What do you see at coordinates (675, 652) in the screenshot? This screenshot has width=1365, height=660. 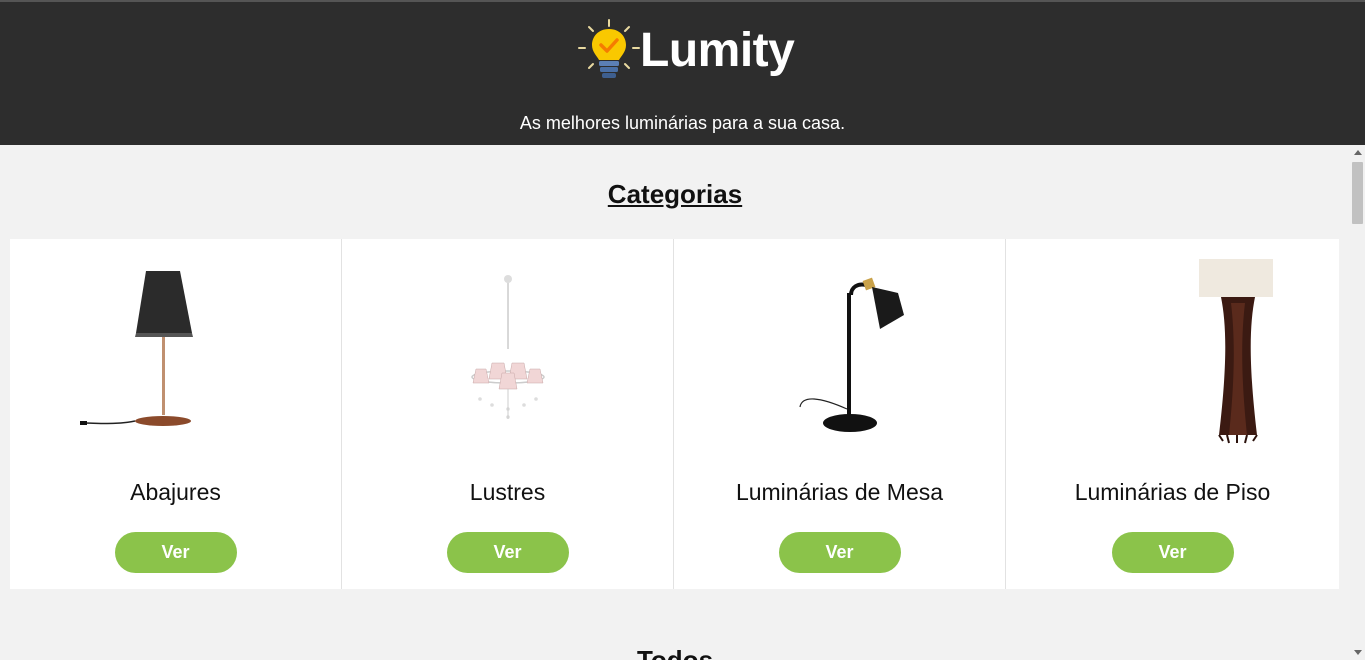 I see `all-products-heading: Todos` at bounding box center [675, 652].